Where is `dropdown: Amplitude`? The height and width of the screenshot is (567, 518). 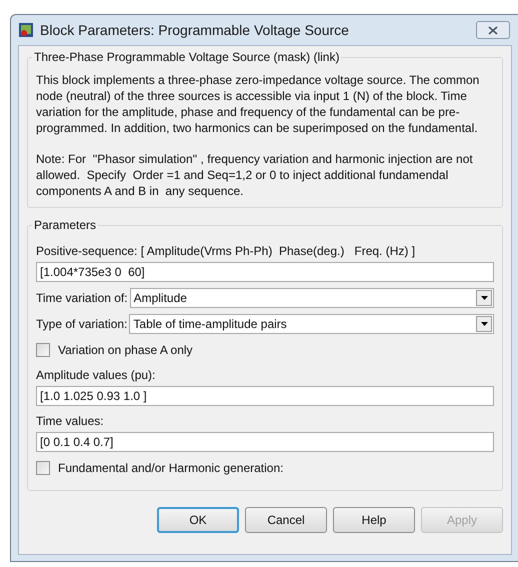 dropdown: Amplitude is located at coordinates (312, 298).